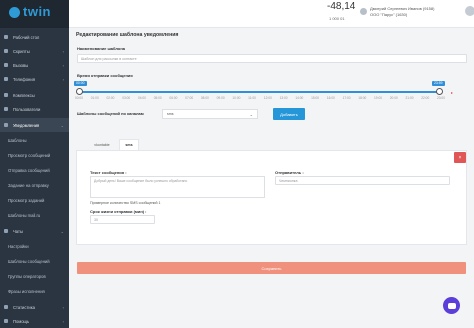  What do you see at coordinates (125, 203) in the screenshot?
I see `sms-count-note: Примерное количество SMS сообщений 1` at bounding box center [125, 203].